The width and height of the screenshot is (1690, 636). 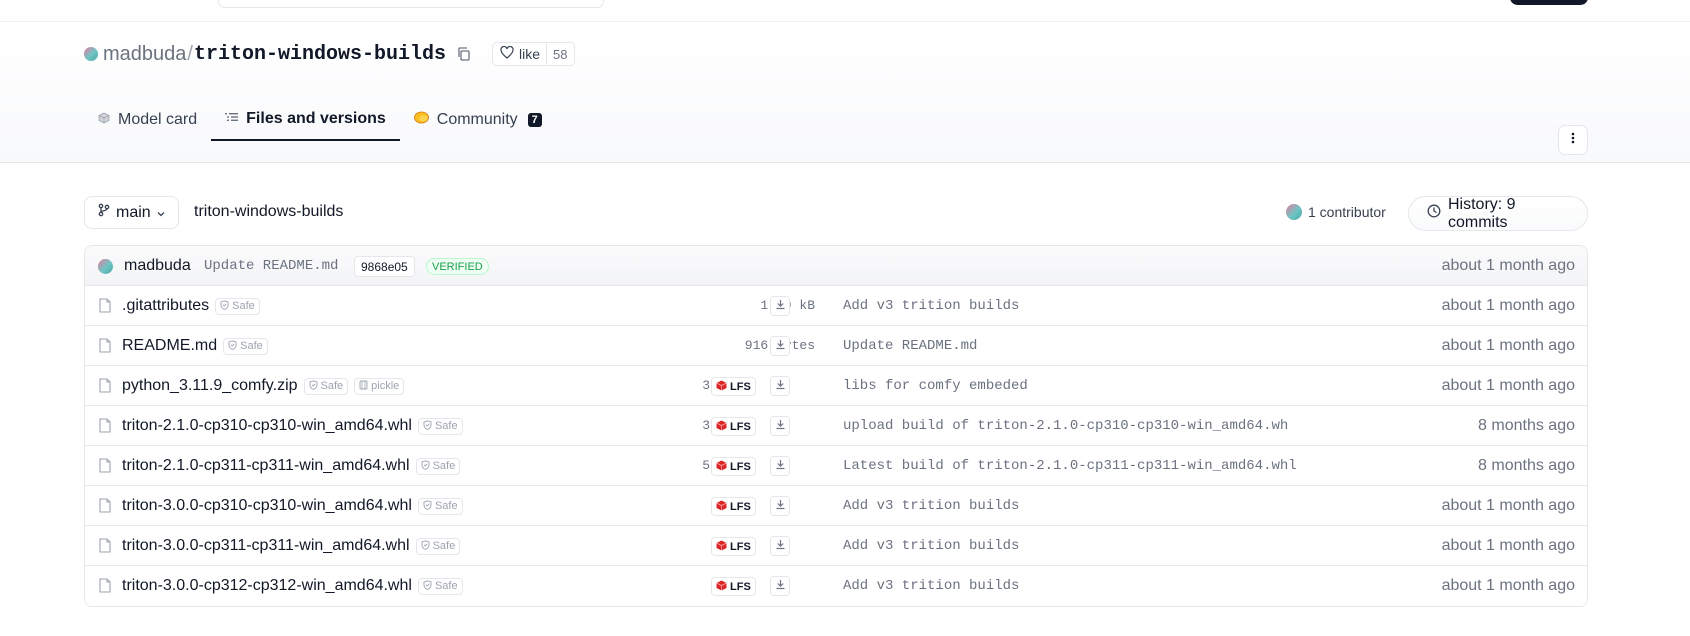 I want to click on more-options-button, so click(x=1573, y=140).